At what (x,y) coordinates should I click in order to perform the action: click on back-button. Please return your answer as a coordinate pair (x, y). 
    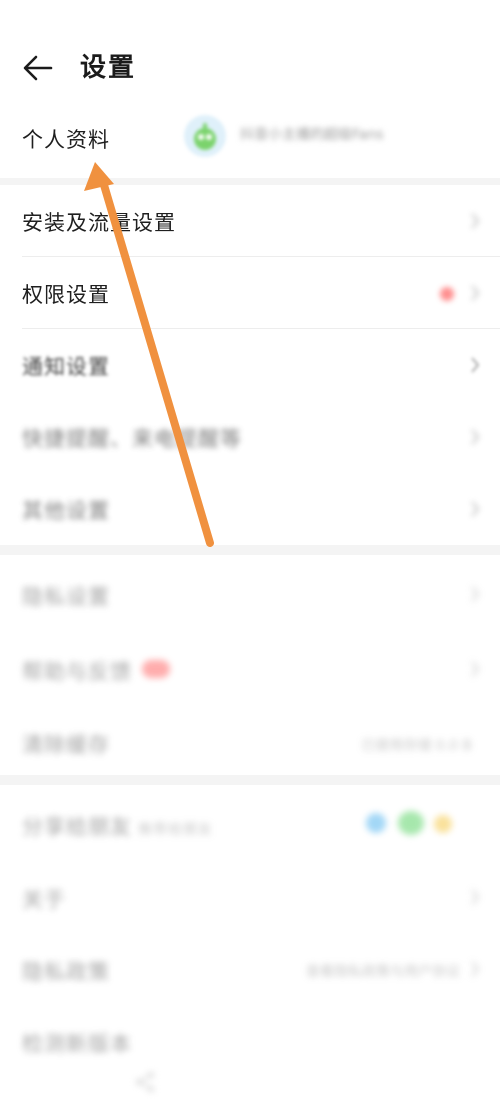
    Looking at the image, I should click on (38, 68).